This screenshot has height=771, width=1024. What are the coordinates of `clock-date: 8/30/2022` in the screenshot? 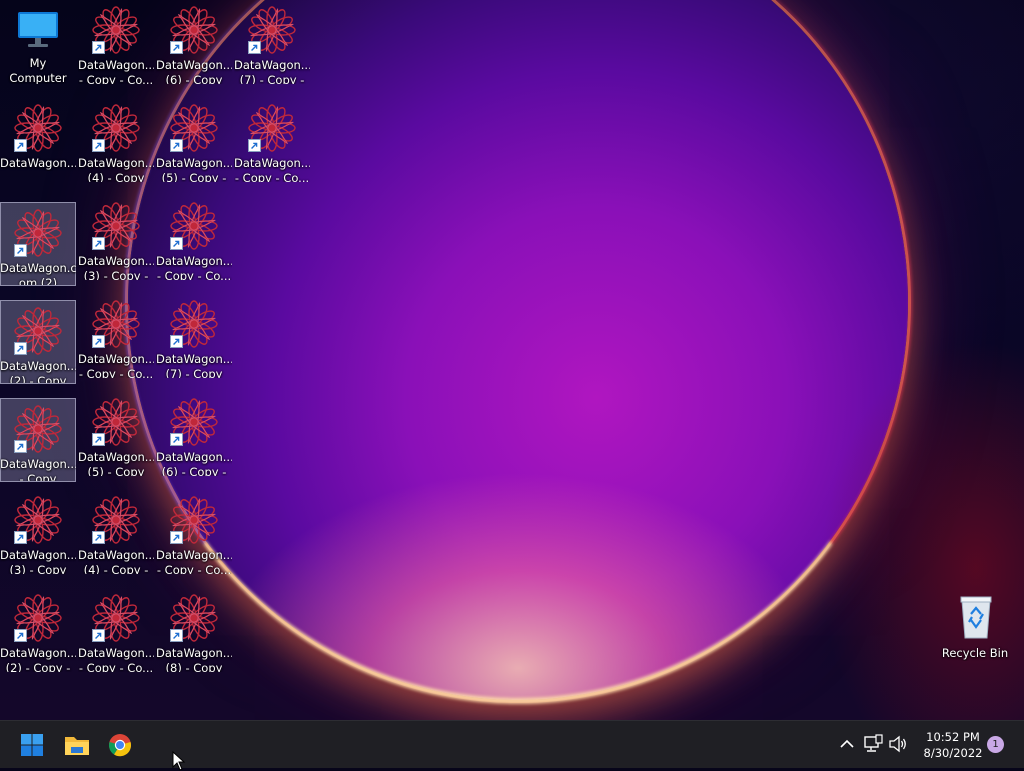 It's located at (953, 753).